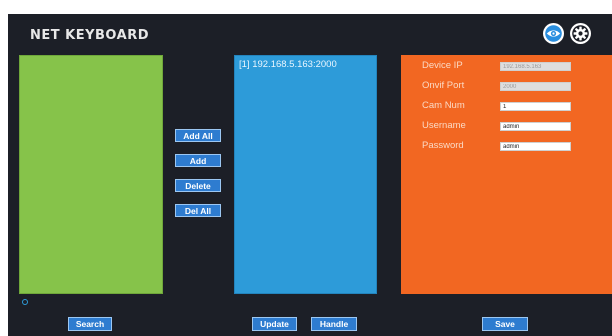 This screenshot has width=612, height=336. I want to click on del-all-button: Del All, so click(198, 210).